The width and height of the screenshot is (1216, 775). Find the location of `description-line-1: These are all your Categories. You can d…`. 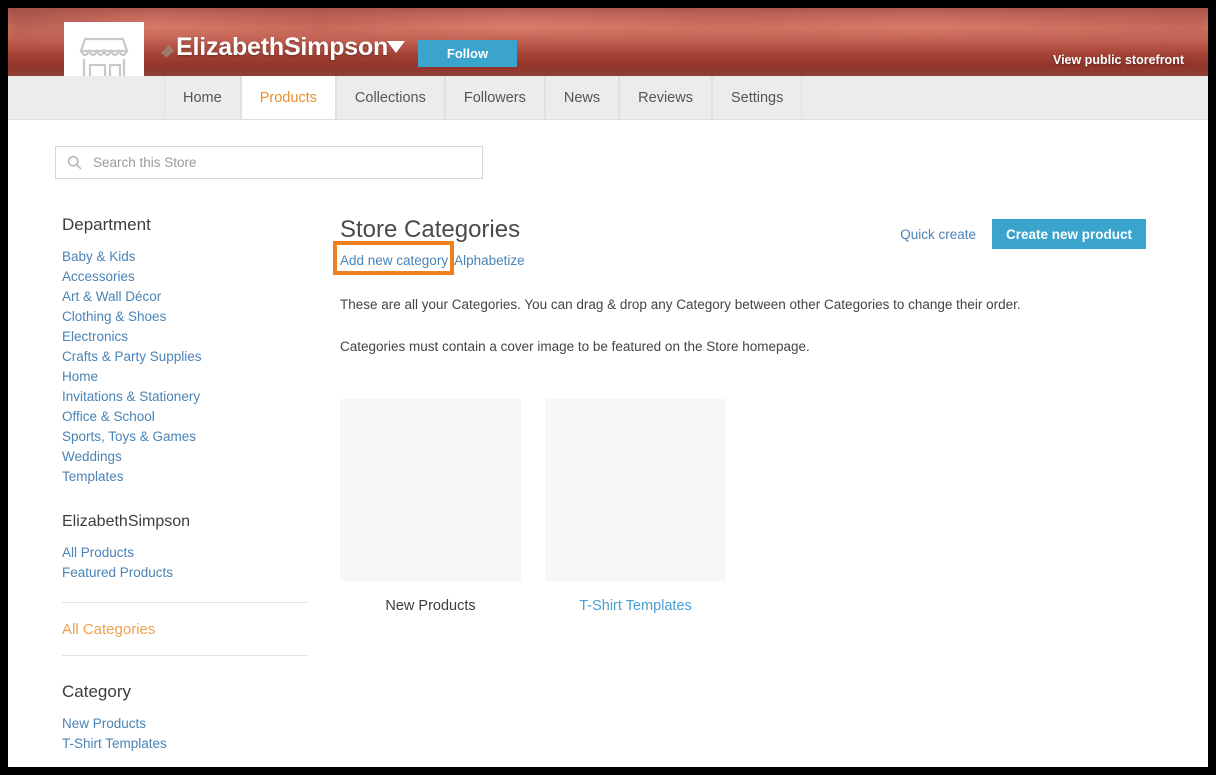

description-line-1: These are all your Categories. You can d… is located at coordinates (680, 304).